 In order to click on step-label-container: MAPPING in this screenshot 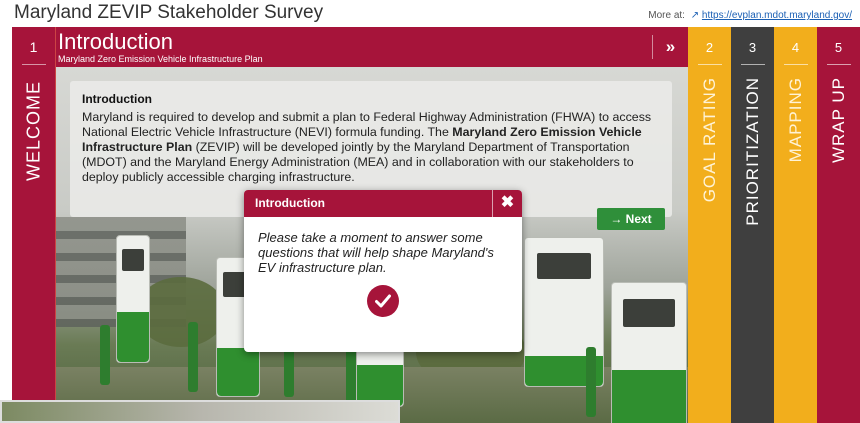, I will do `click(796, 119)`.